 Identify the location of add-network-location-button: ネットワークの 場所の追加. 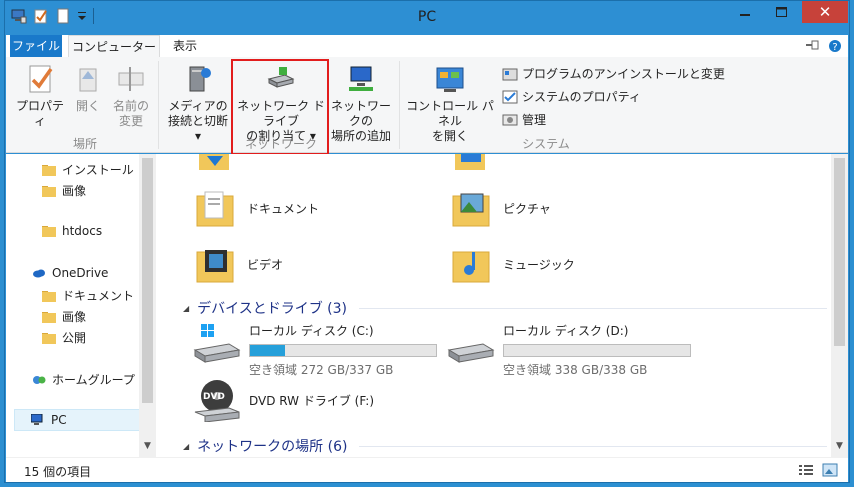
(361, 102).